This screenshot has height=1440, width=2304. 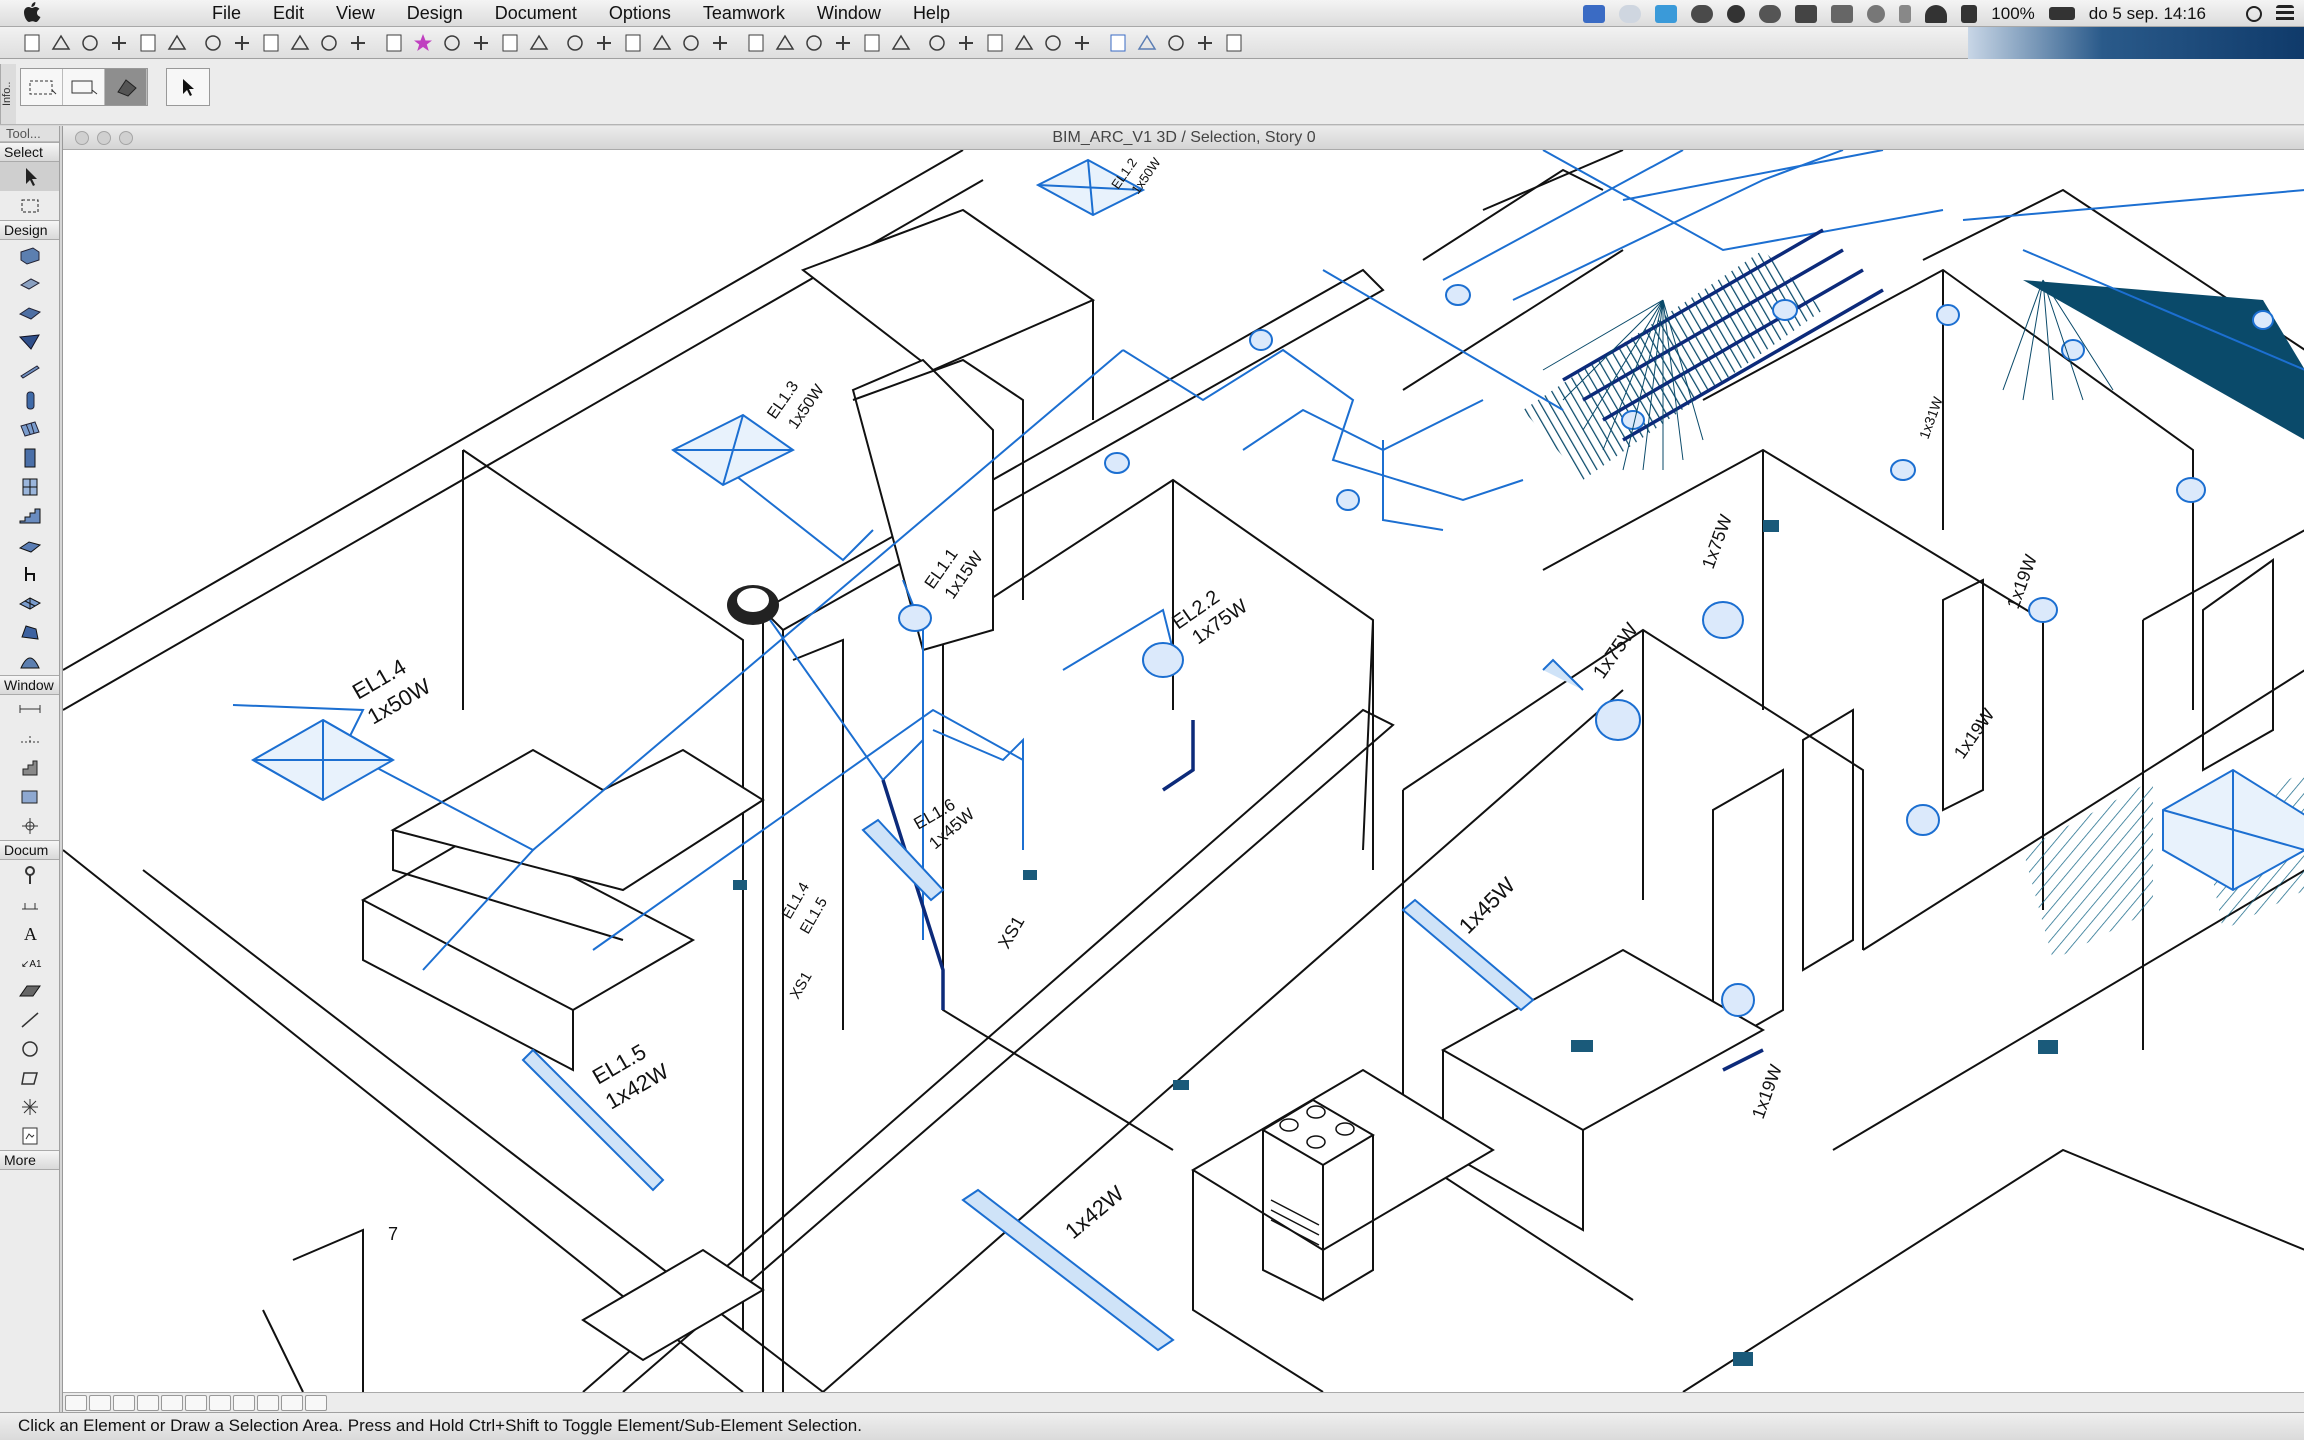 I want to click on drag-icon, so click(x=872, y=43).